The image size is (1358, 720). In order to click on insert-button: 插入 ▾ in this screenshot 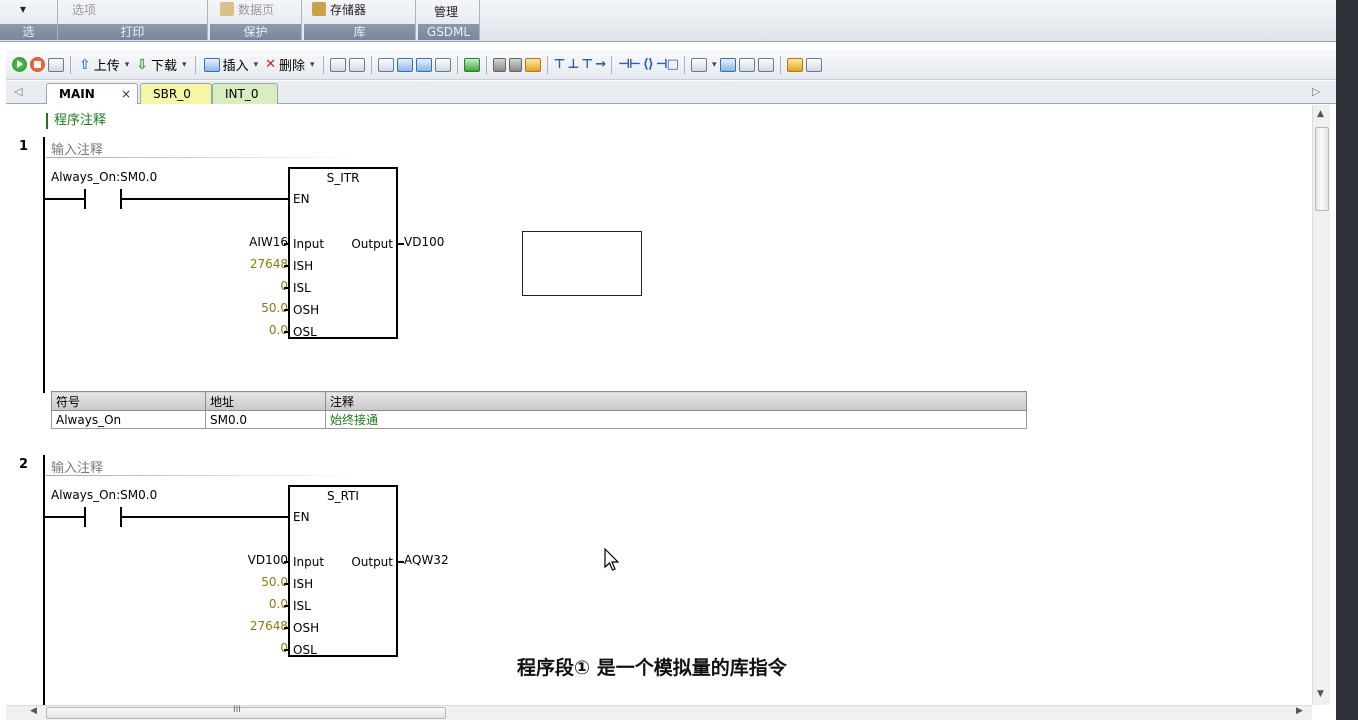, I will do `click(231, 64)`.